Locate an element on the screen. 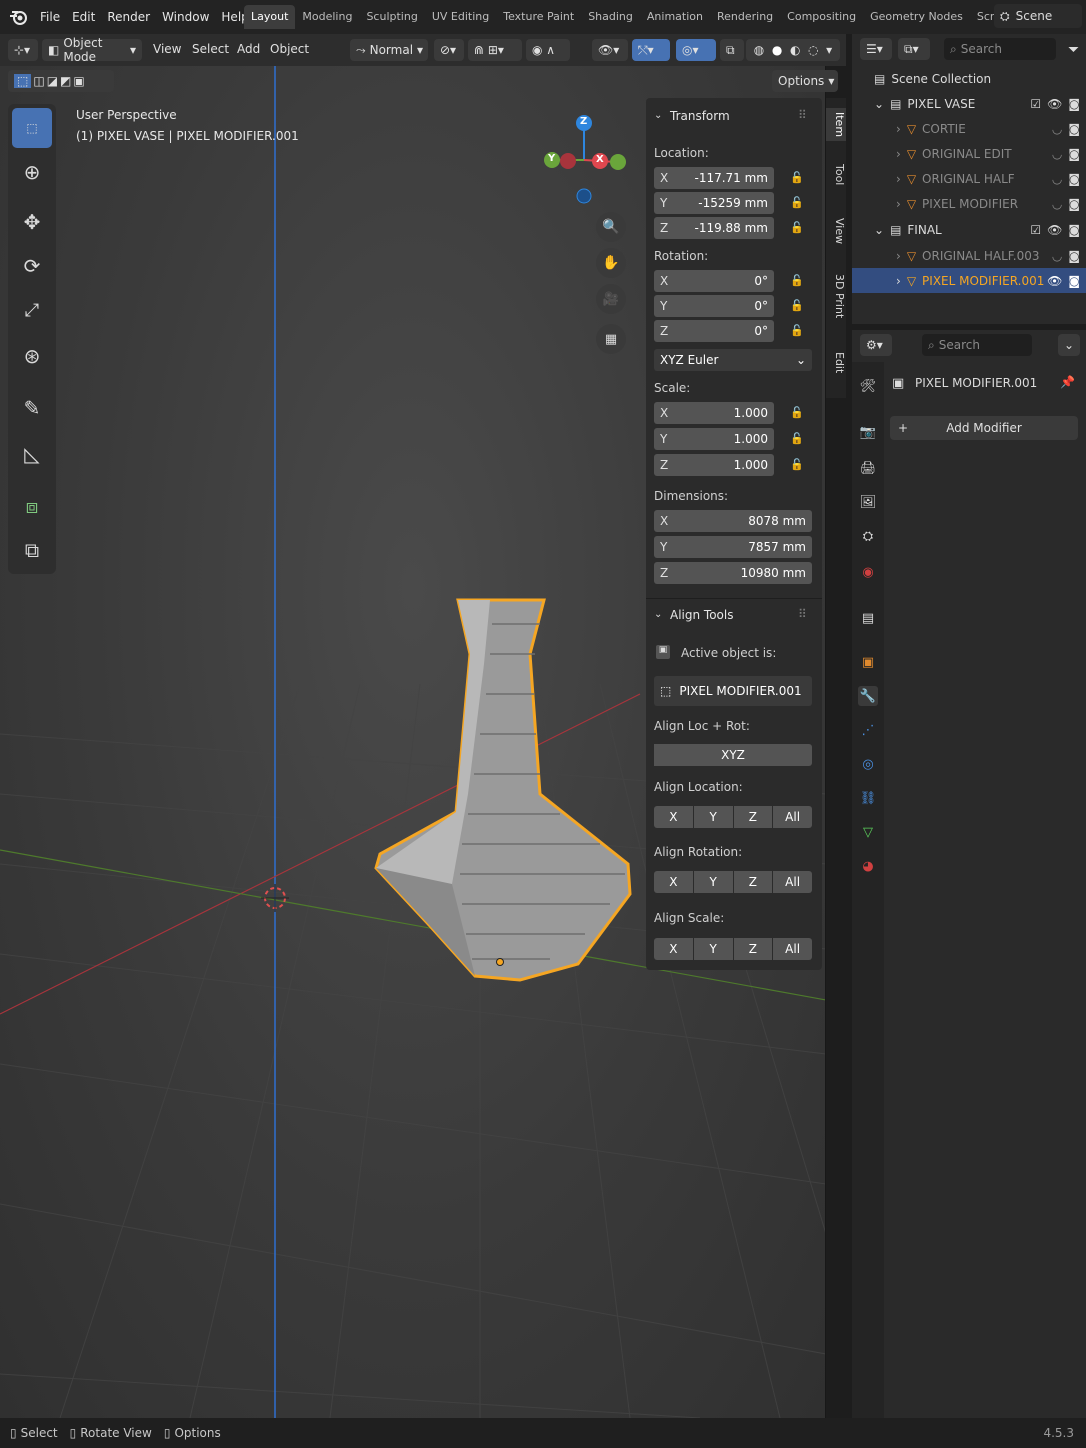  tab-shading: Shading is located at coordinates (610, 17).